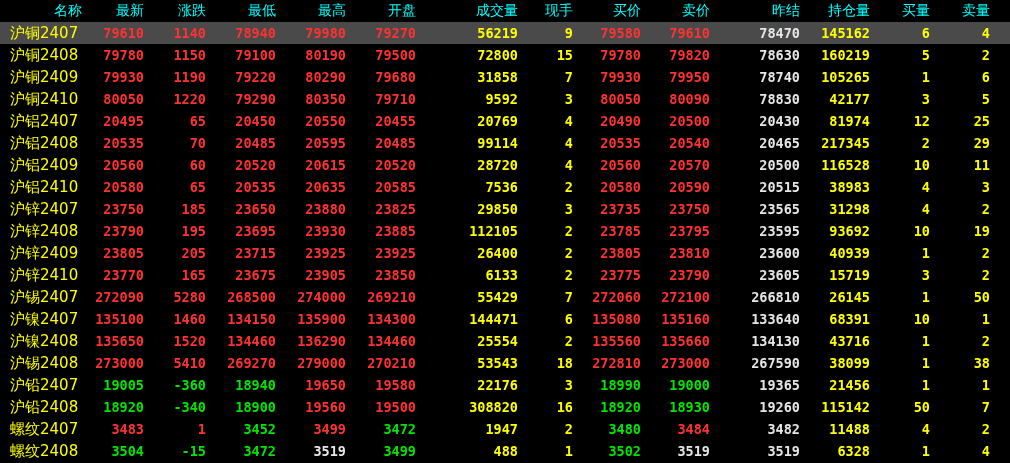 The height and width of the screenshot is (463, 1010). What do you see at coordinates (616, 319) in the screenshot?
I see `table-cell-text: 135080` at bounding box center [616, 319].